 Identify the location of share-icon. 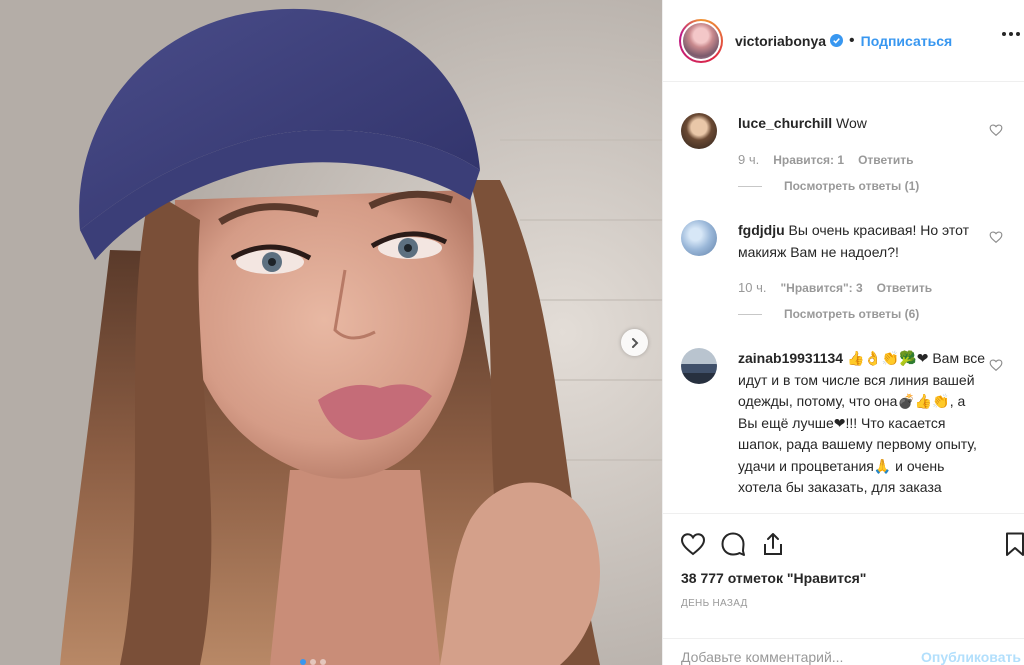
(773, 544).